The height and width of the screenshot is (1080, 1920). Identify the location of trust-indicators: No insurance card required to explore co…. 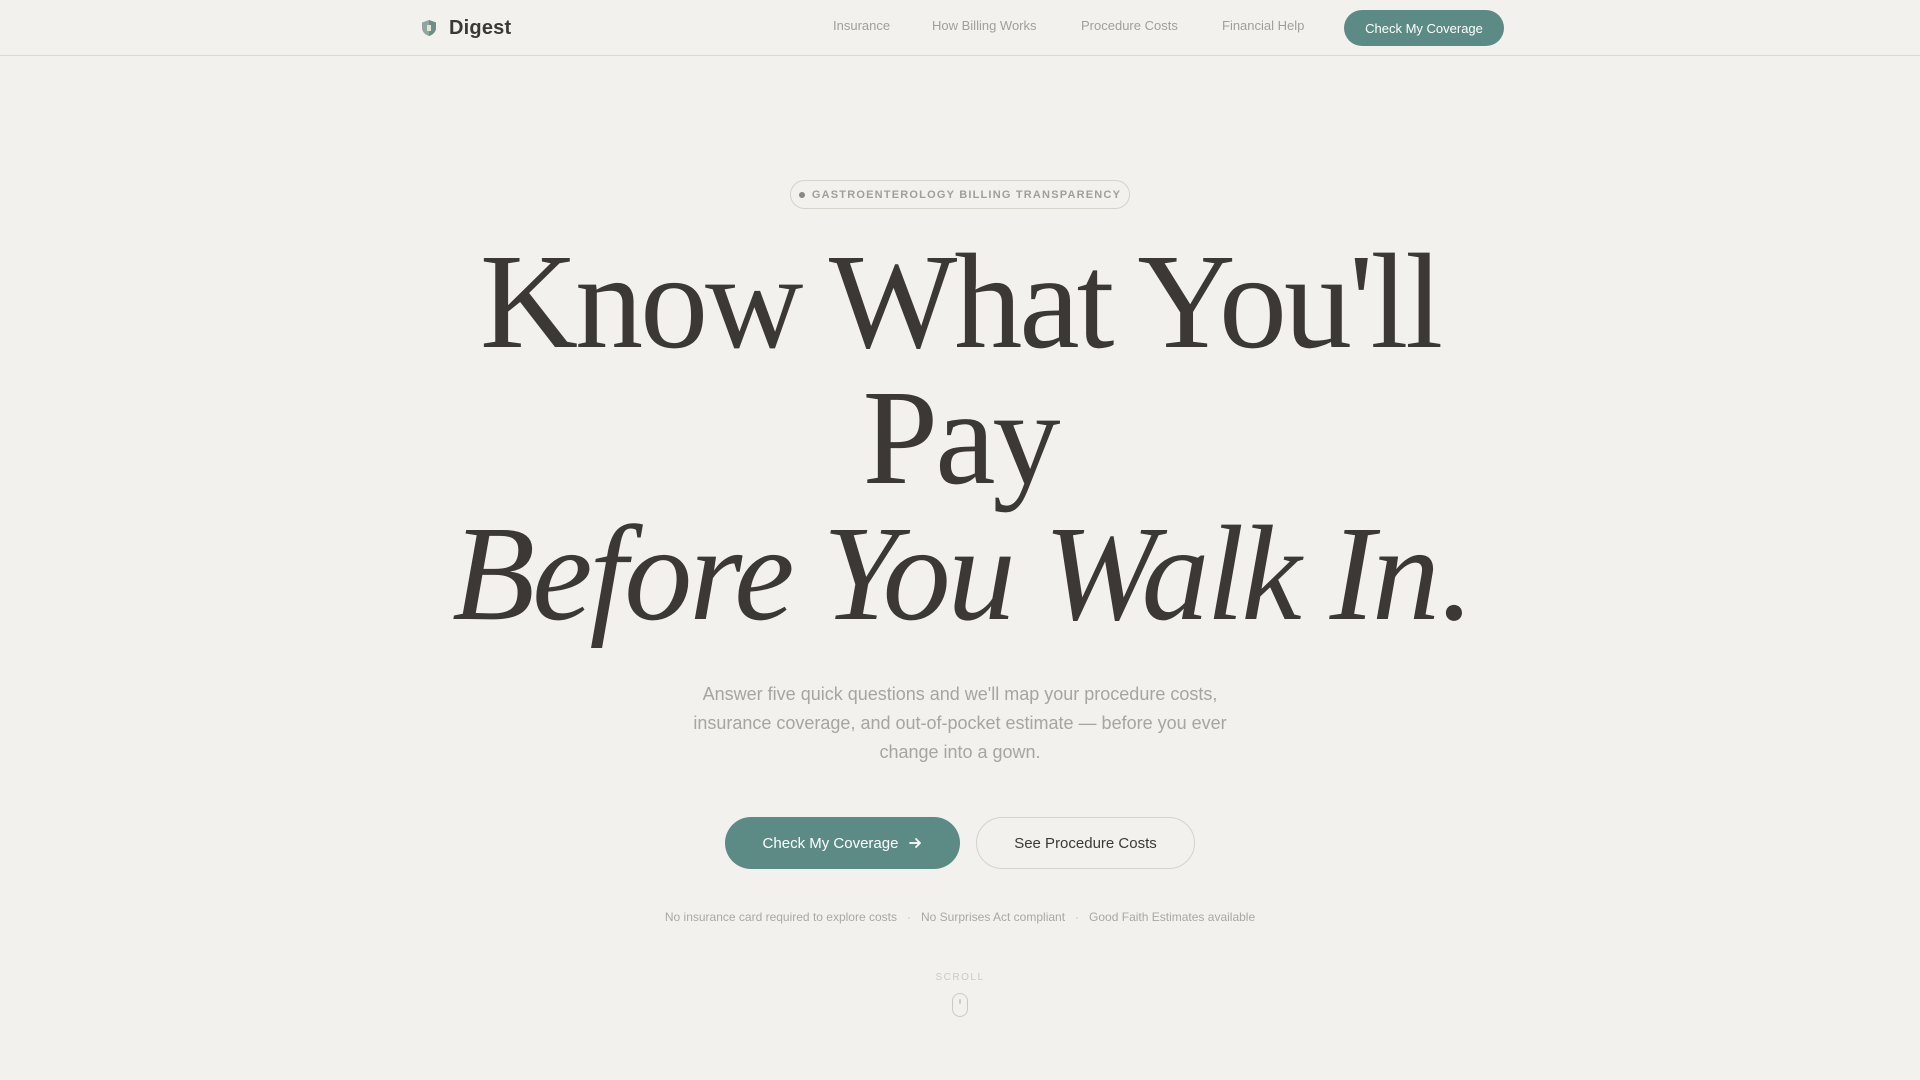
(960, 917).